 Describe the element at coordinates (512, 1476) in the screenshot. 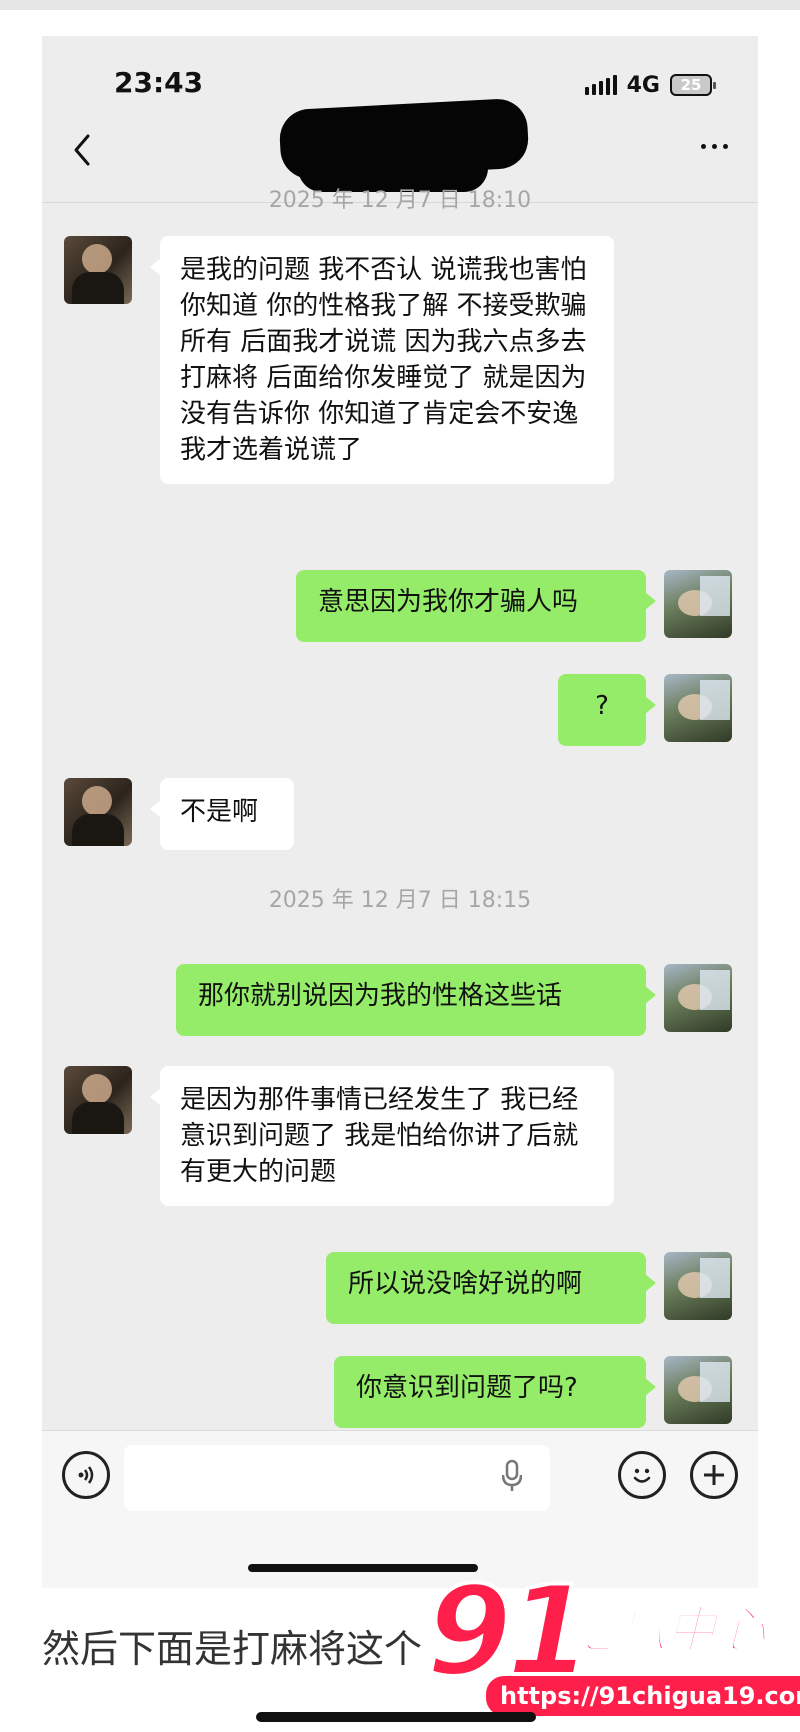

I see `mic-icon` at that location.